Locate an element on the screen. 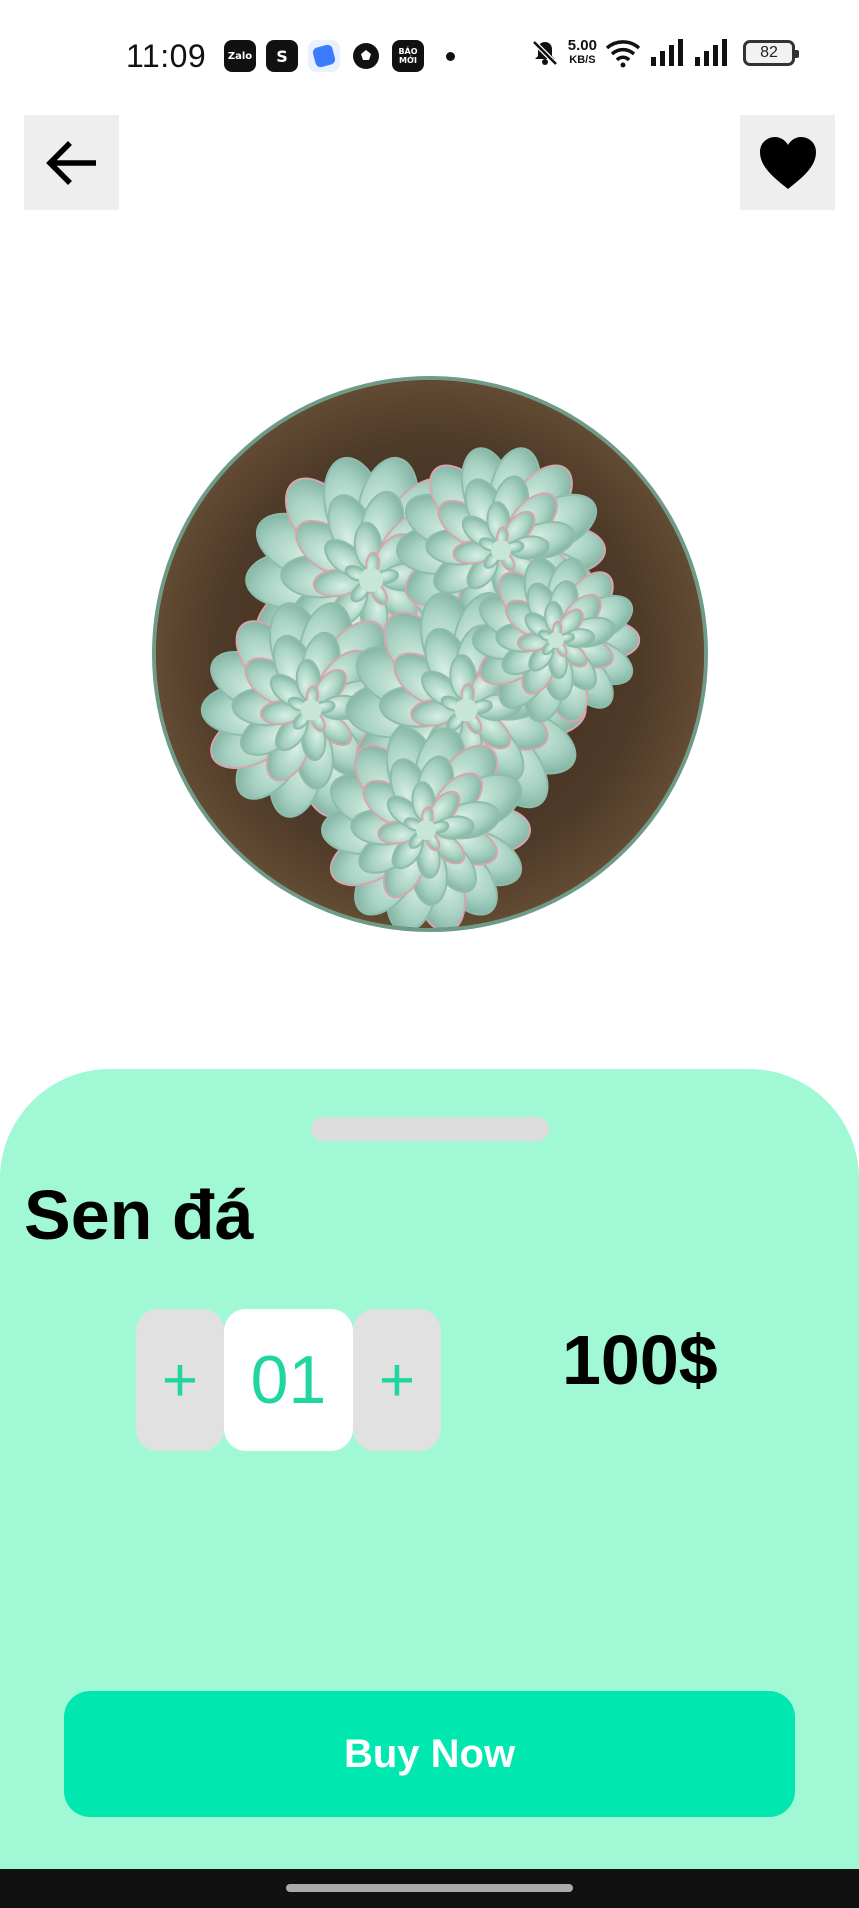 The height and width of the screenshot is (1908, 859). wifi-icon is located at coordinates (623, 54).